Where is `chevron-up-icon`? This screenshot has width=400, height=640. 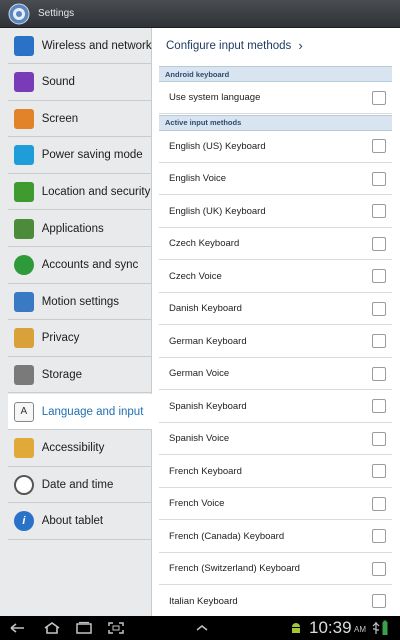 chevron-up-icon is located at coordinates (202, 628).